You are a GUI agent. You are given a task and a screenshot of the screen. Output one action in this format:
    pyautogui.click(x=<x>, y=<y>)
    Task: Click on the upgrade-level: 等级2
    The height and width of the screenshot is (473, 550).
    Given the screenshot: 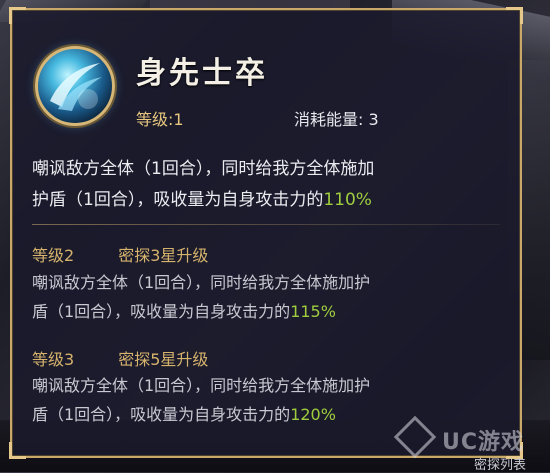 What is the action you would take?
    pyautogui.click(x=53, y=255)
    